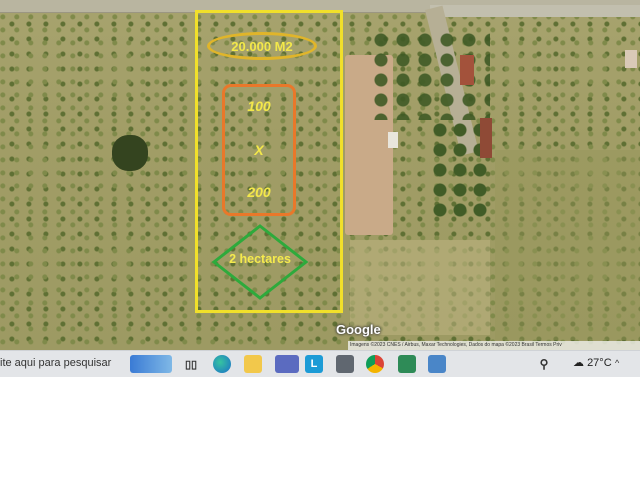 This screenshot has height=480, width=640. I want to click on system-tray-chevron-icon: ^, so click(617, 363).